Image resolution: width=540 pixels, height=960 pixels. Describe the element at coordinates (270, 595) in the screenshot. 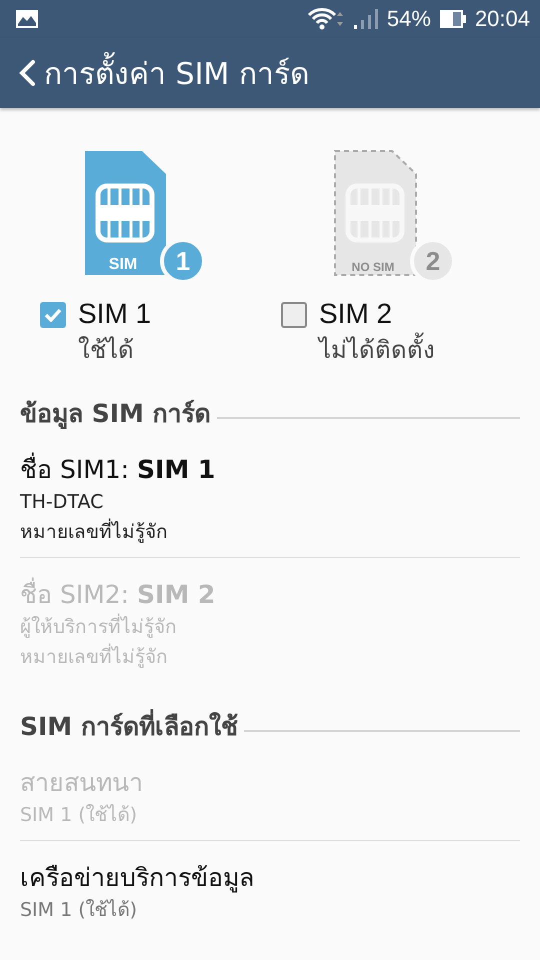

I see `item-title: ชื่อ SIM2: SIM 2` at that location.